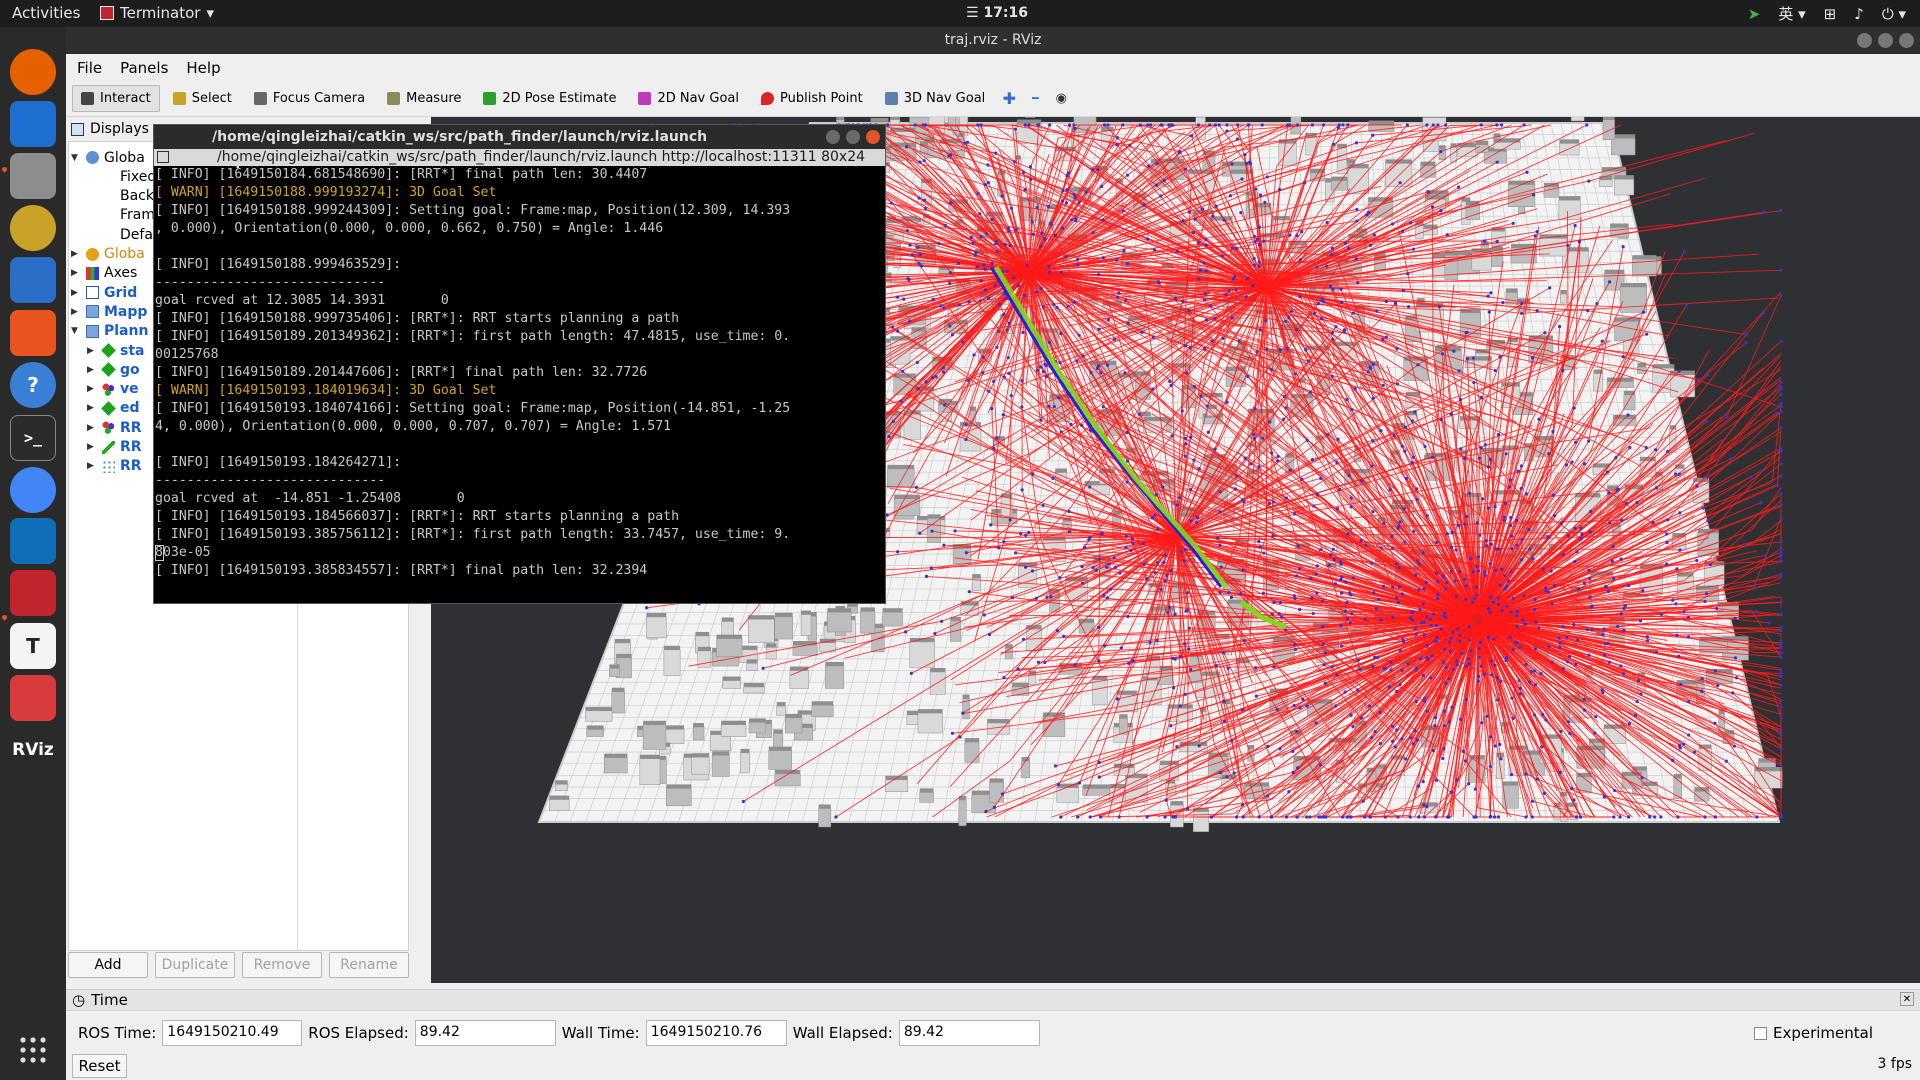  Describe the element at coordinates (1907, 999) in the screenshot. I see `close-icon: ✕` at that location.